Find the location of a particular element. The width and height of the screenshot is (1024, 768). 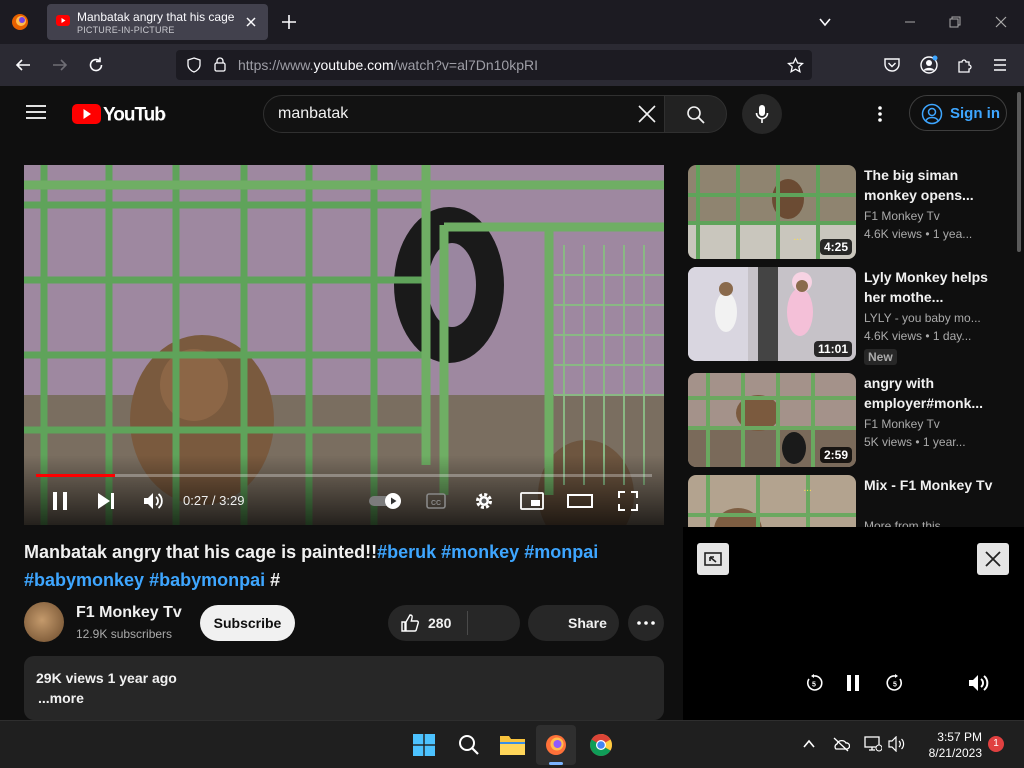

system-clock: 3:57 PM 8/21/2023 is located at coordinates (950, 745).